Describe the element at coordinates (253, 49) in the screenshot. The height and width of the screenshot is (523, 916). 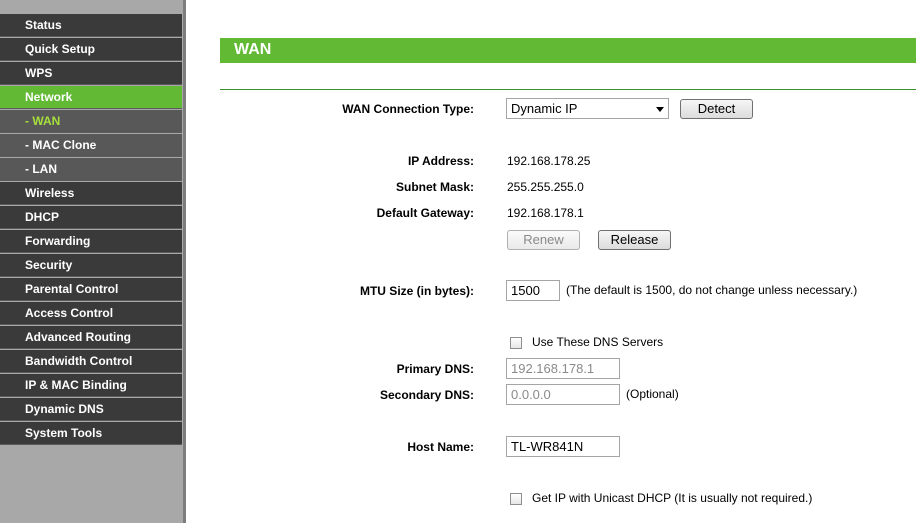
I see `page-title: WAN` at that location.